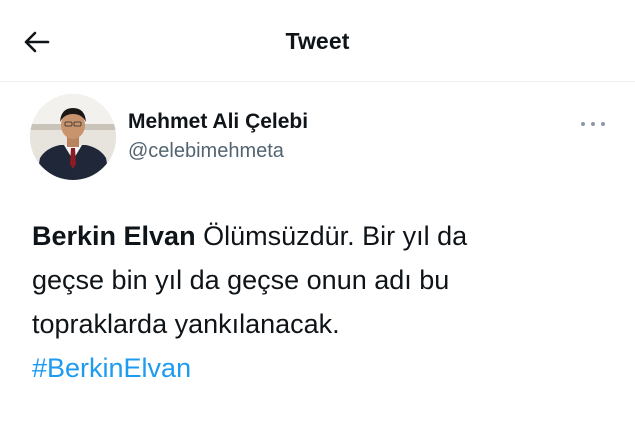 The width and height of the screenshot is (635, 430). What do you see at coordinates (218, 122) in the screenshot?
I see `author-name: Mehmet Ali Çelebi` at bounding box center [218, 122].